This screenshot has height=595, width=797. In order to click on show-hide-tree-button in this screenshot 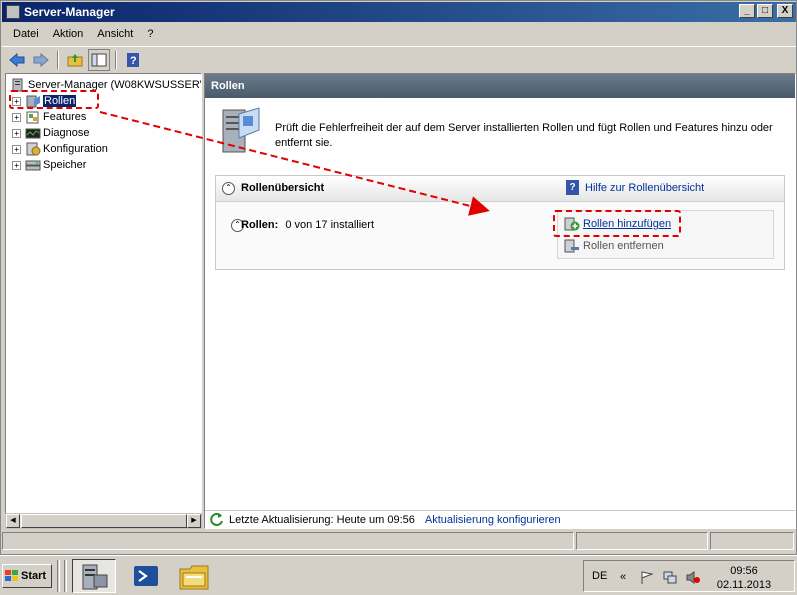, I will do `click(99, 59)`.